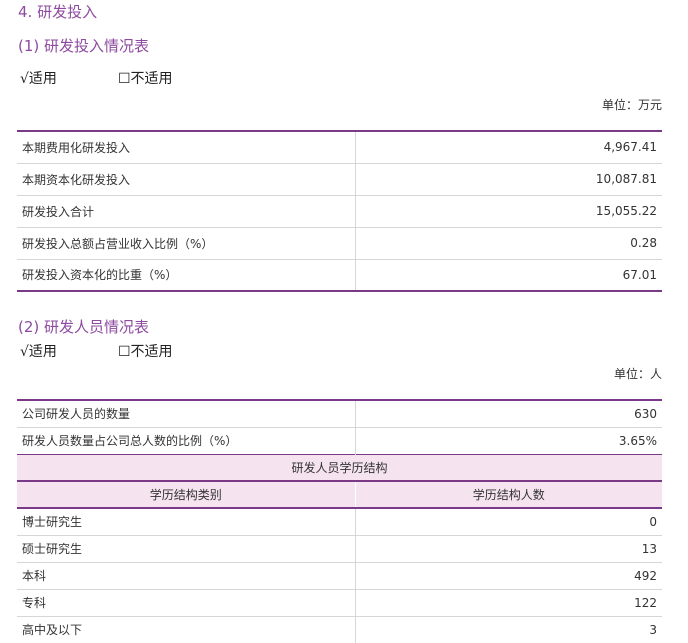  What do you see at coordinates (508, 602) in the screenshot?
I see `row-value: 122` at bounding box center [508, 602].